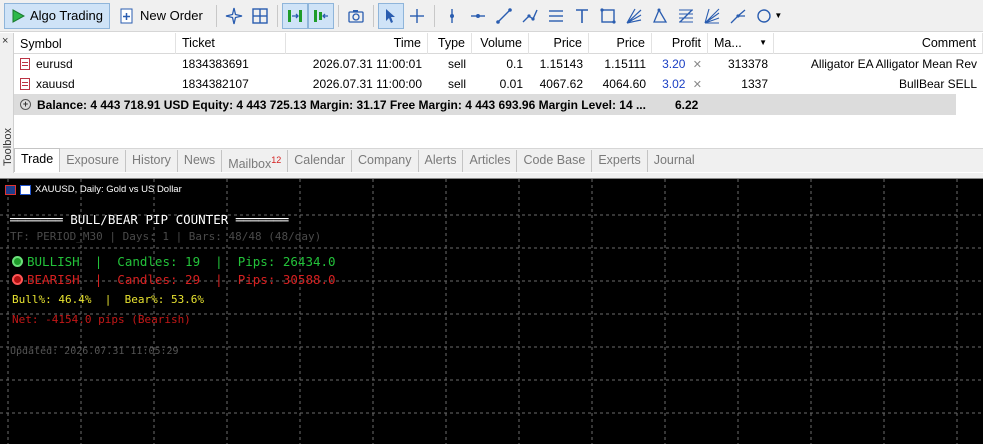 Image resolution: width=983 pixels, height=444 pixels. I want to click on toolbox-label: Toolbox, so click(8, 147).